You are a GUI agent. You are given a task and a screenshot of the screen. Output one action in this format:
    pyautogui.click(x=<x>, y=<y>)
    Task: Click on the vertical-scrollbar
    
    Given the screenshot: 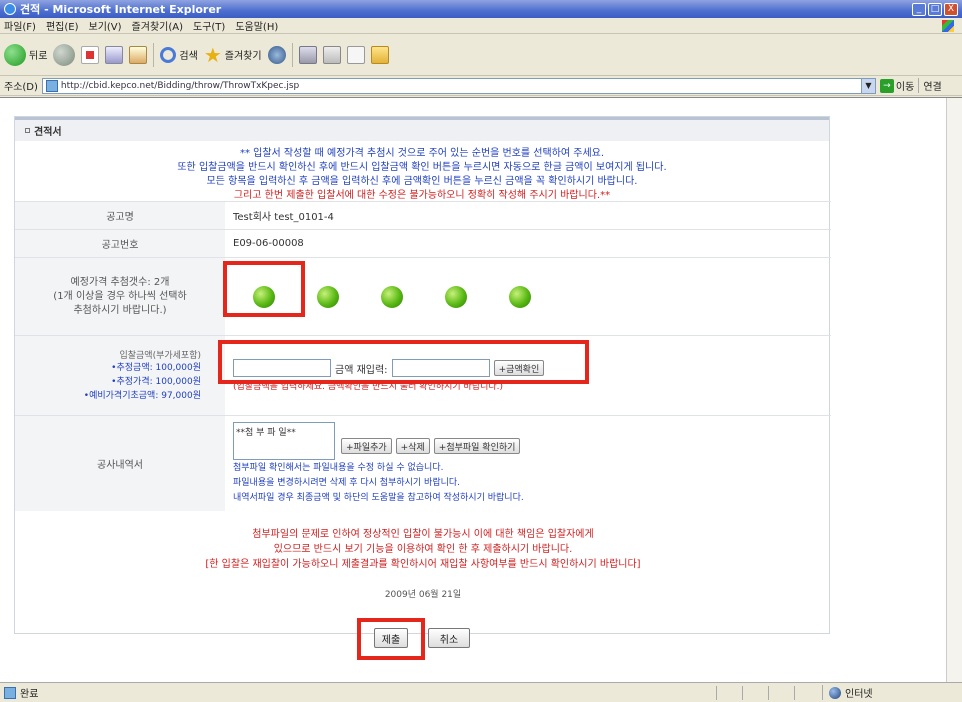 What is the action you would take?
    pyautogui.click(x=954, y=390)
    